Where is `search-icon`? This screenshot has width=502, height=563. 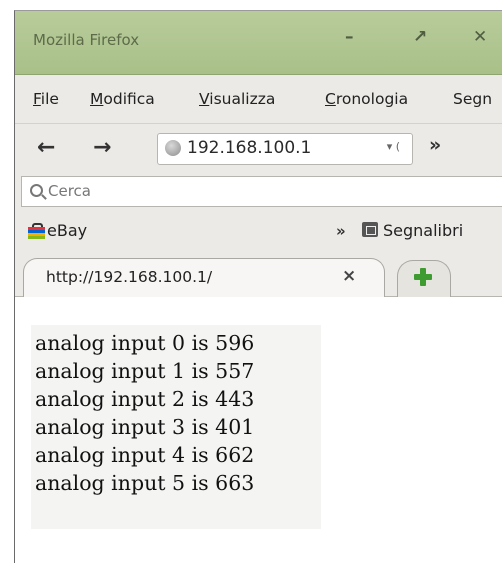 search-icon is located at coordinates (36, 190).